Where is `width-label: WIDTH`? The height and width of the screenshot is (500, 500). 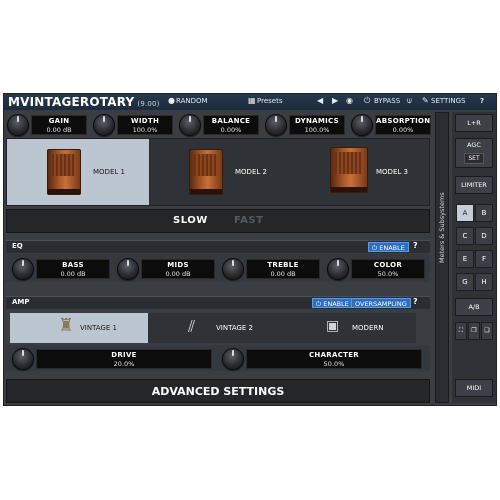
width-label: WIDTH is located at coordinates (145, 121).